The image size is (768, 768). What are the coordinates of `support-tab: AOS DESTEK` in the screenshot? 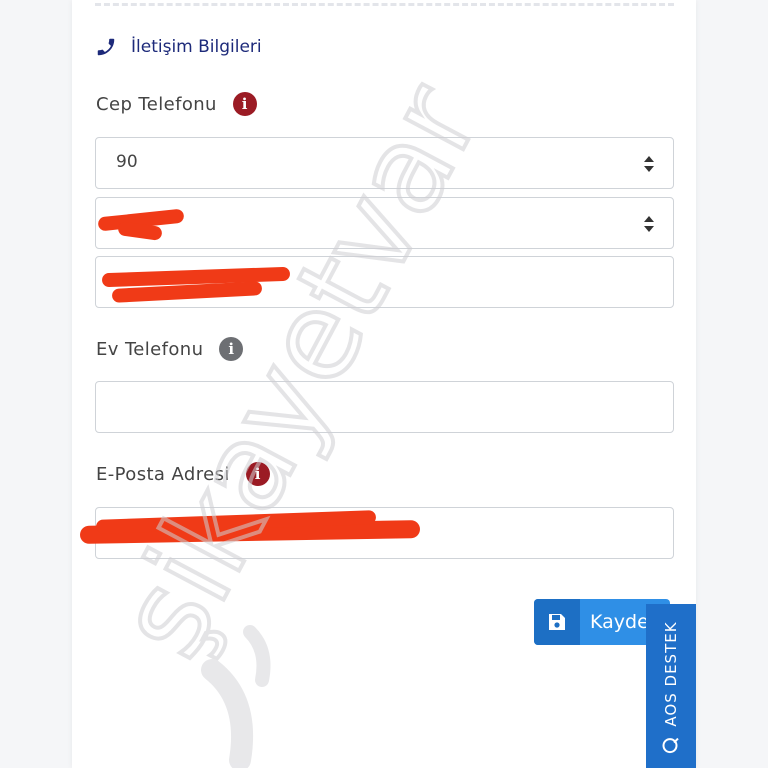 It's located at (671, 686).